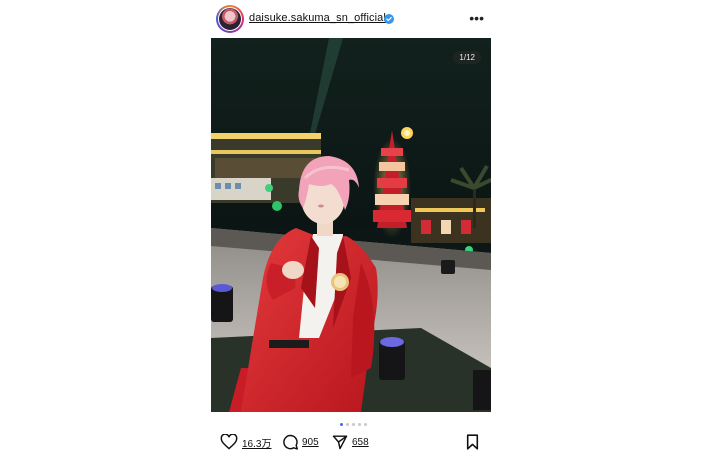 The width and height of the screenshot is (702, 457). I want to click on like-button: 16.3万, so click(245, 442).